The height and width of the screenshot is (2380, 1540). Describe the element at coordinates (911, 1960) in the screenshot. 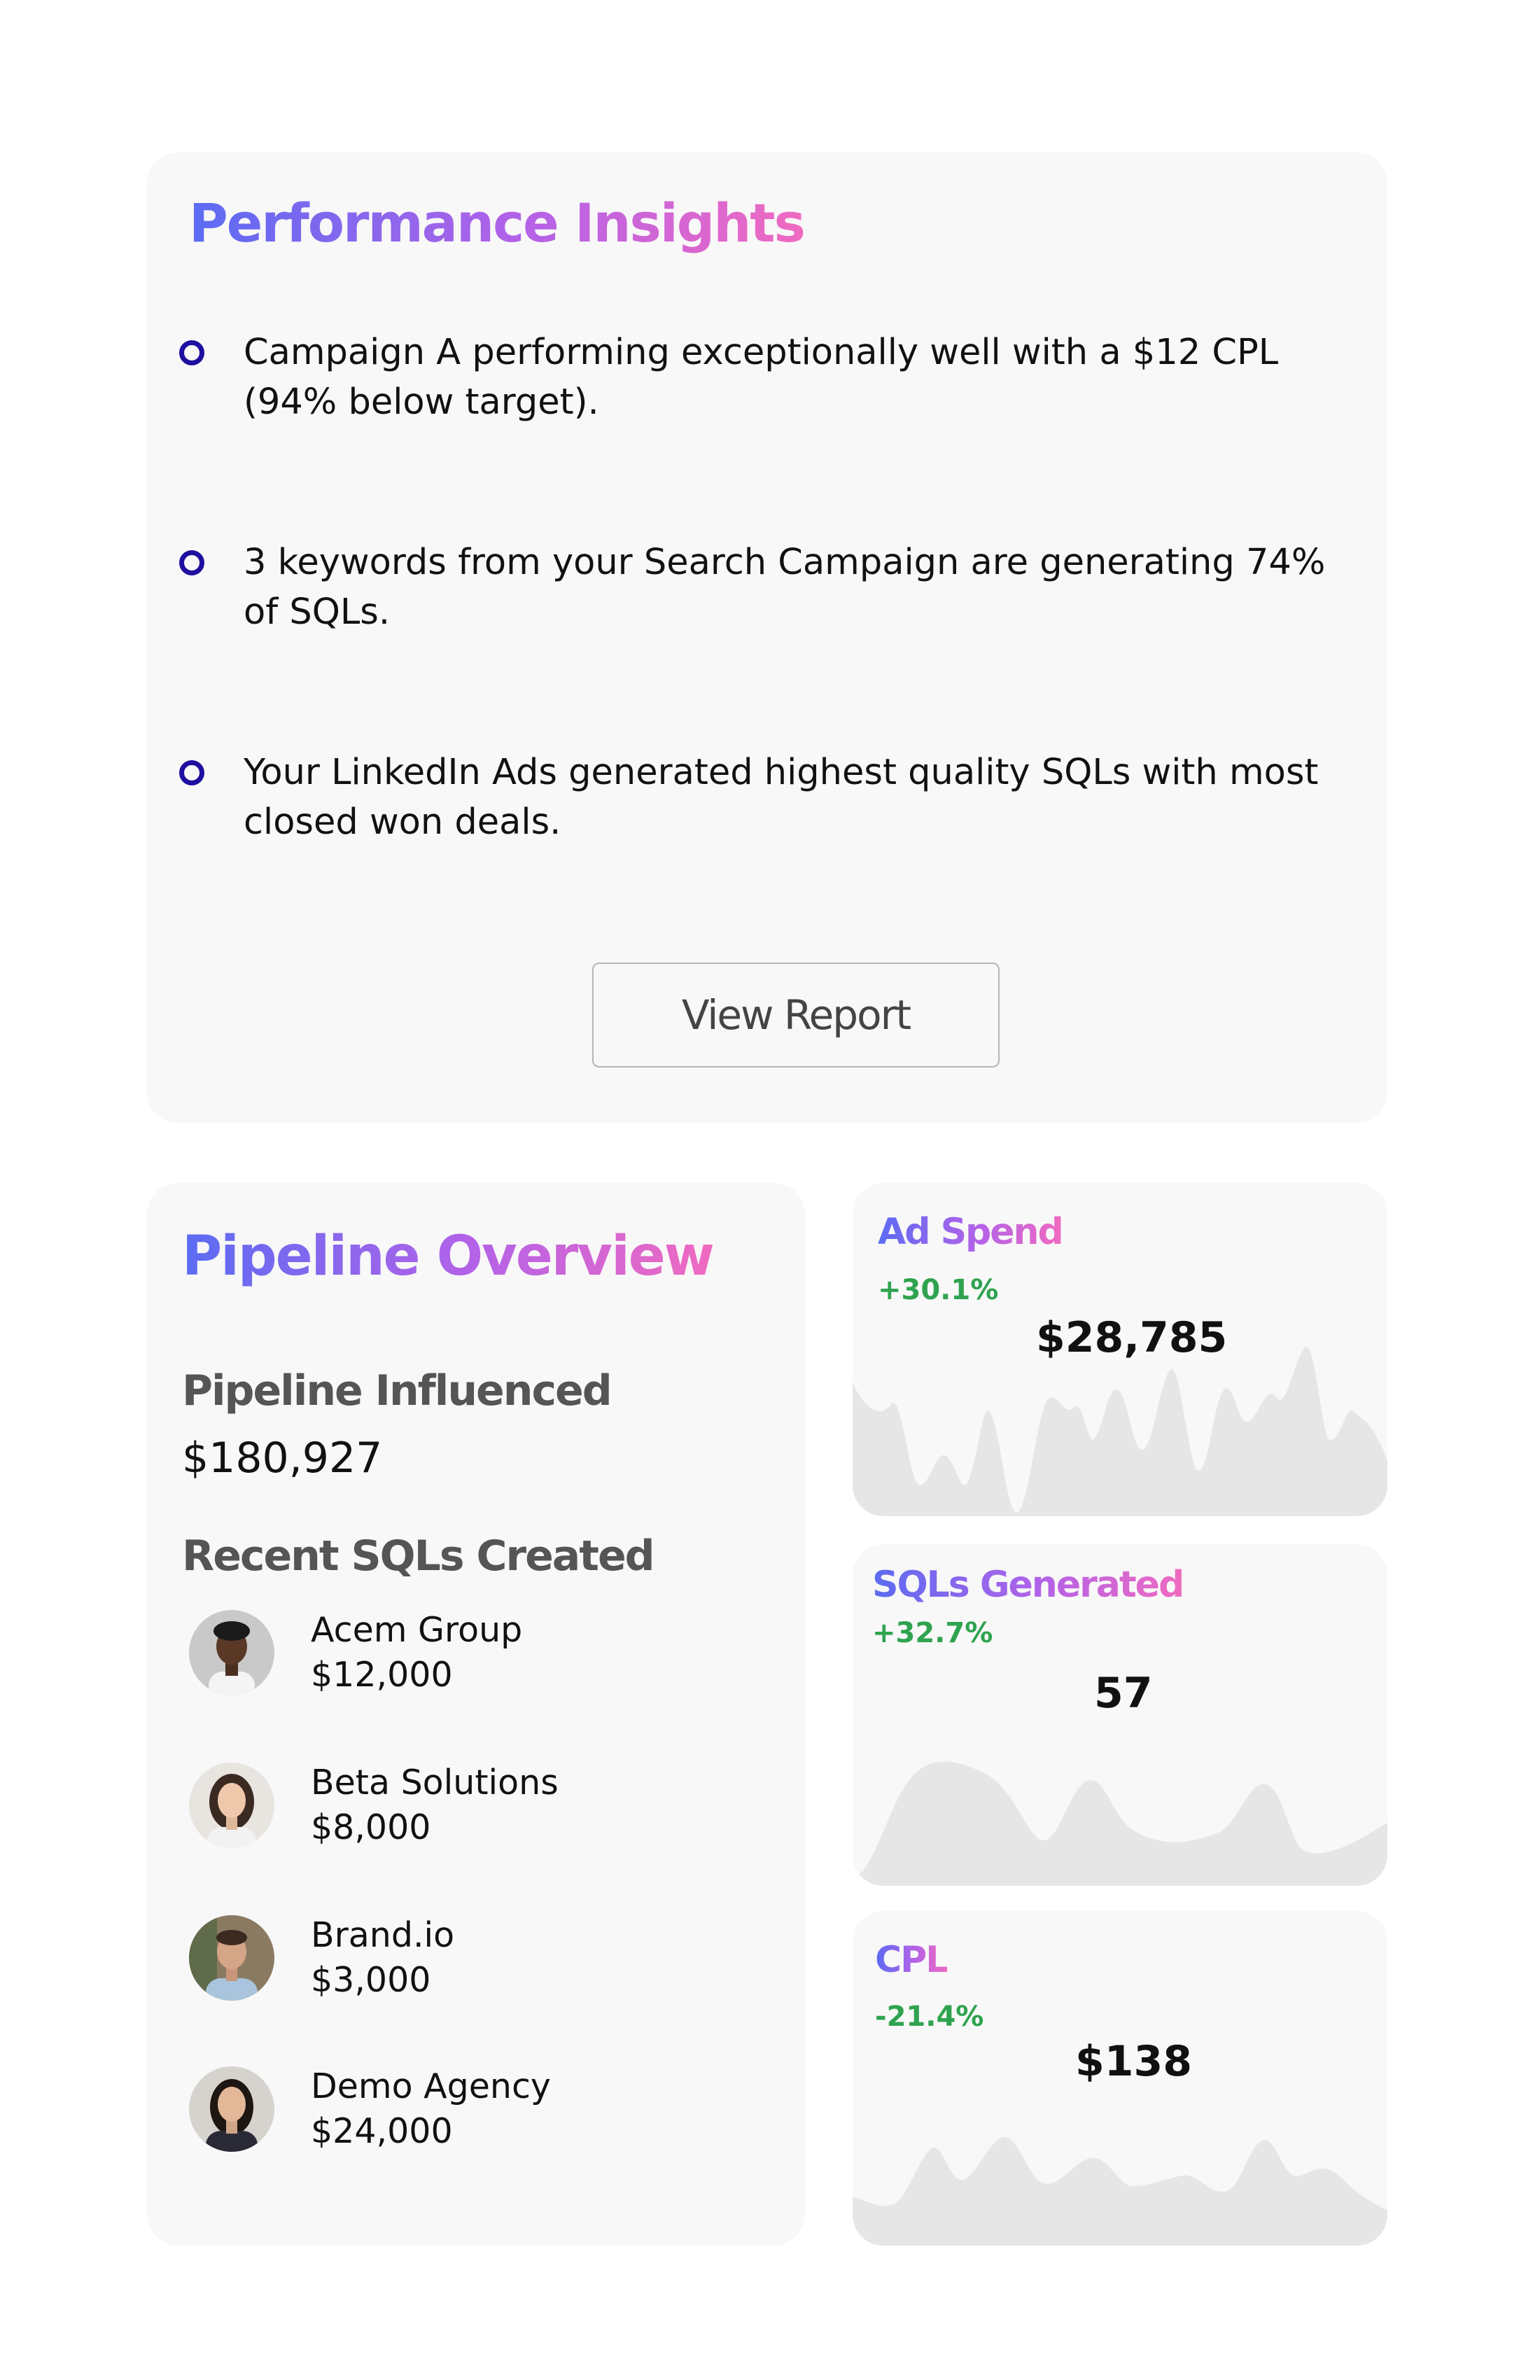

I see `cpl-title: CPL` at that location.